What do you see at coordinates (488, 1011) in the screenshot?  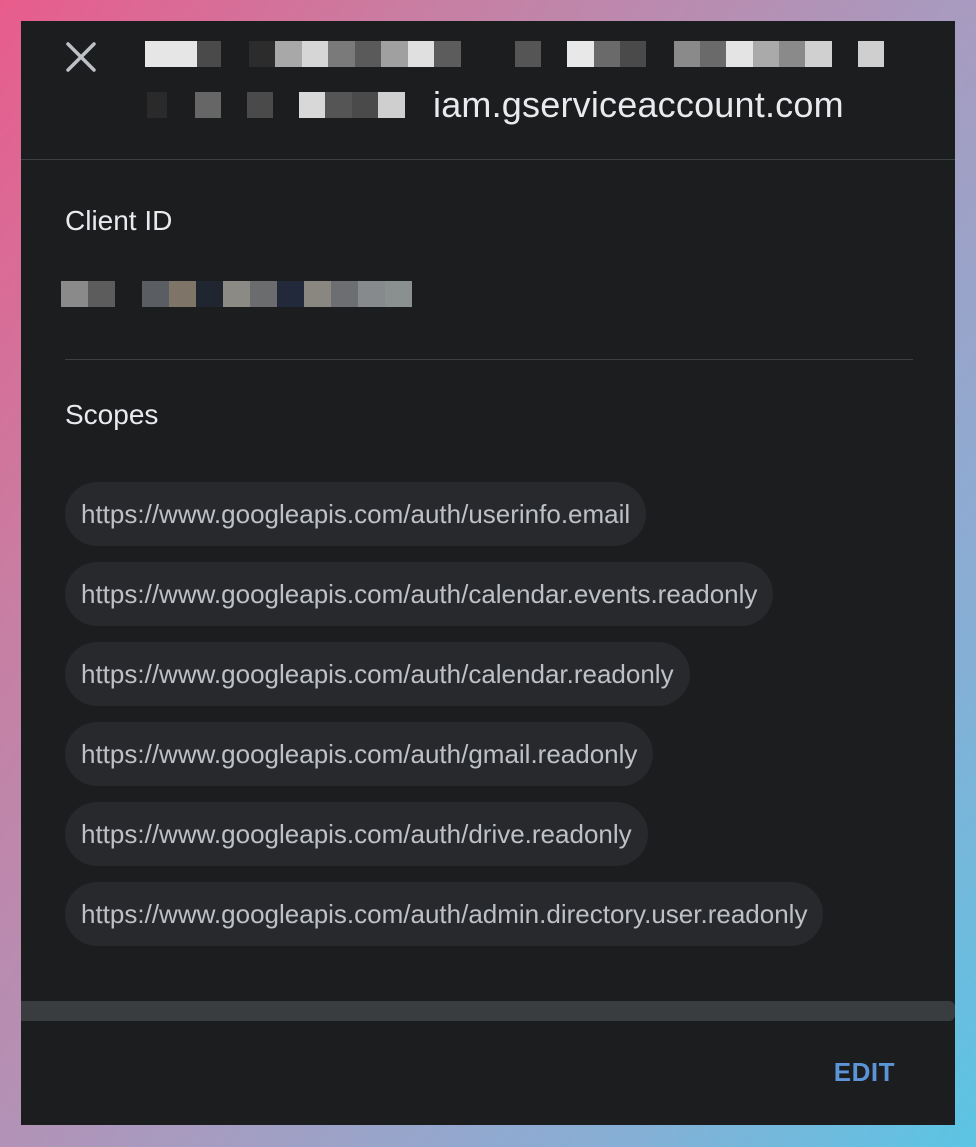 I see `horizontal-scrollbar` at bounding box center [488, 1011].